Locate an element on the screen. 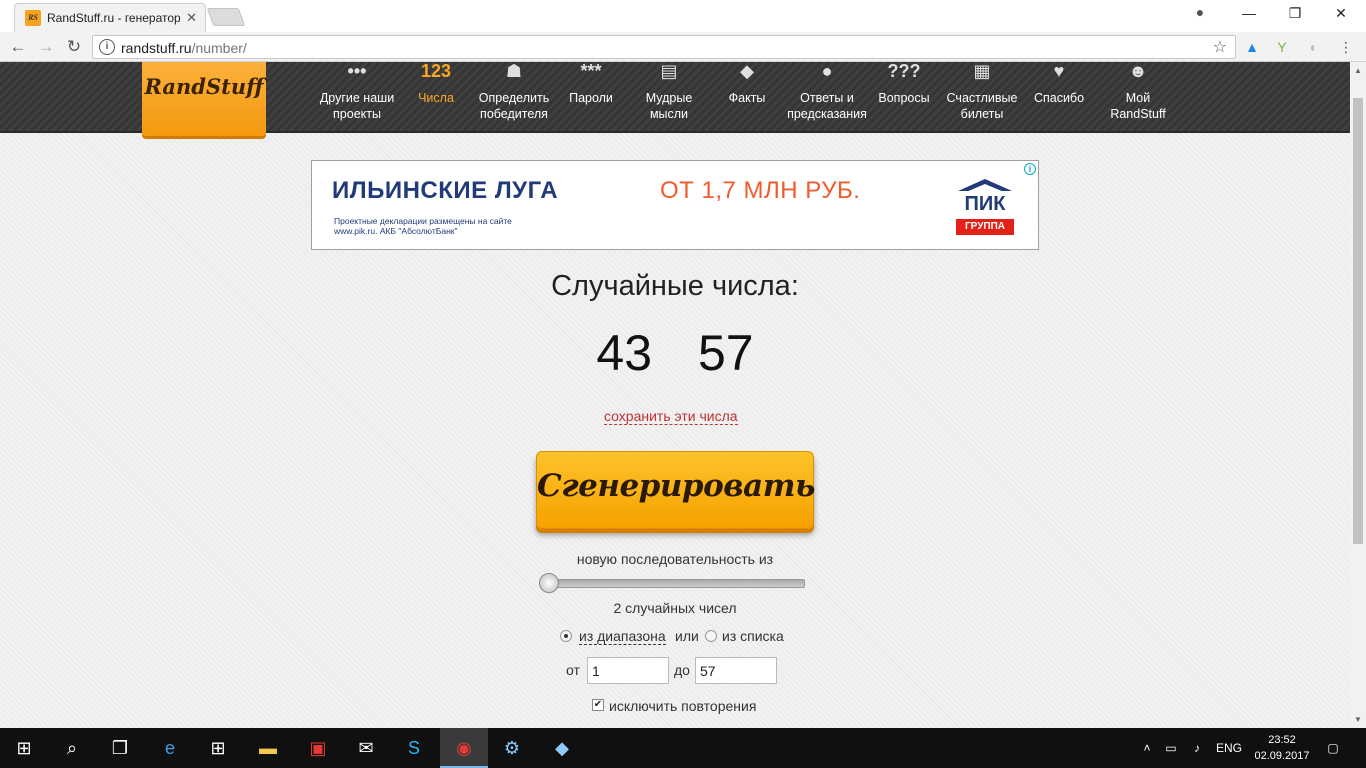 This screenshot has height=768, width=1366. scrollbar-thumb is located at coordinates (1358, 321).